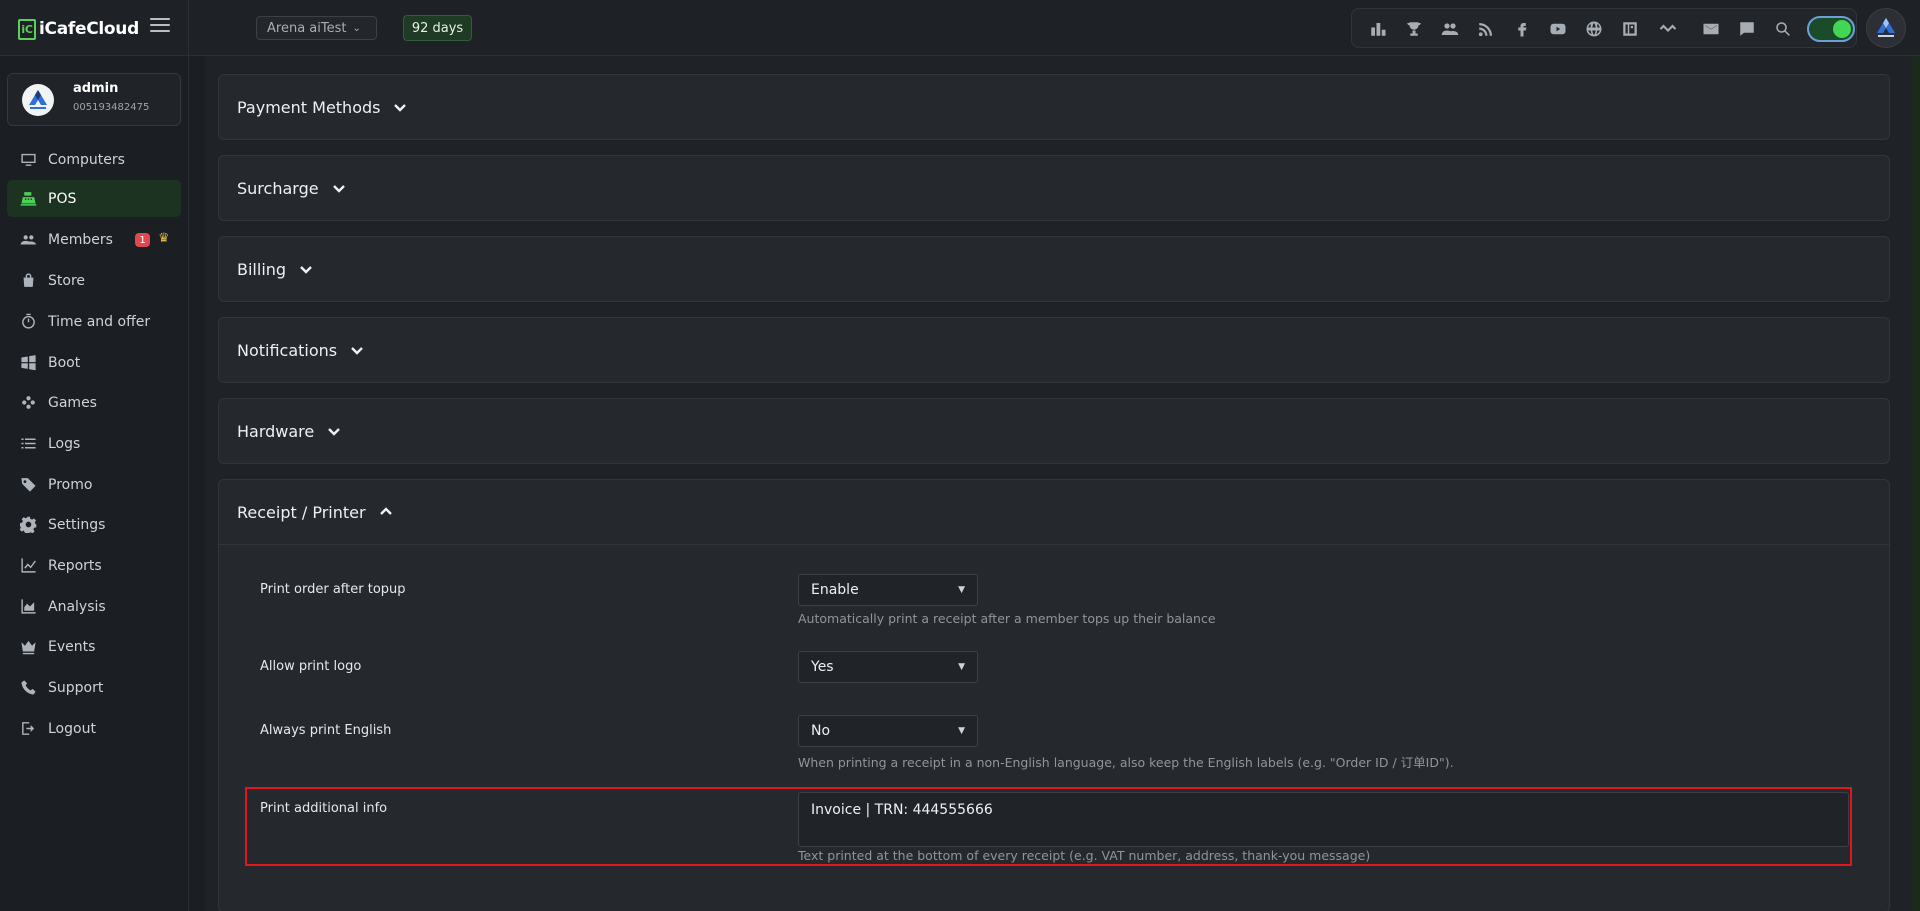  Describe the element at coordinates (28, 728) in the screenshot. I see `logout-icon` at that location.